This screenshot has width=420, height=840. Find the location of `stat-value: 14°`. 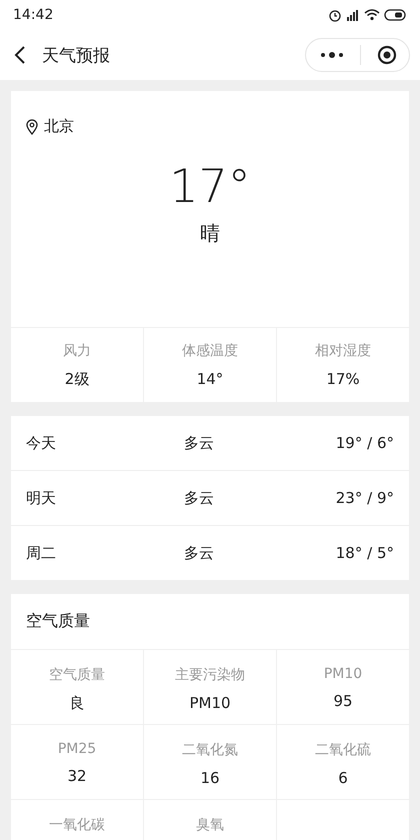

stat-value: 14° is located at coordinates (210, 379).